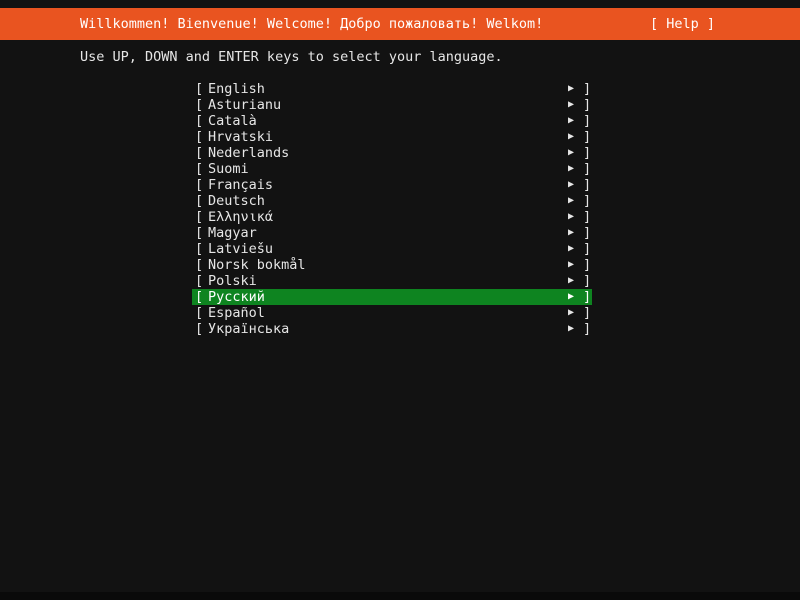  What do you see at coordinates (392, 329) in the screenshot?
I see `language-item-ukrainska: [ Українська ▶ ]` at bounding box center [392, 329].